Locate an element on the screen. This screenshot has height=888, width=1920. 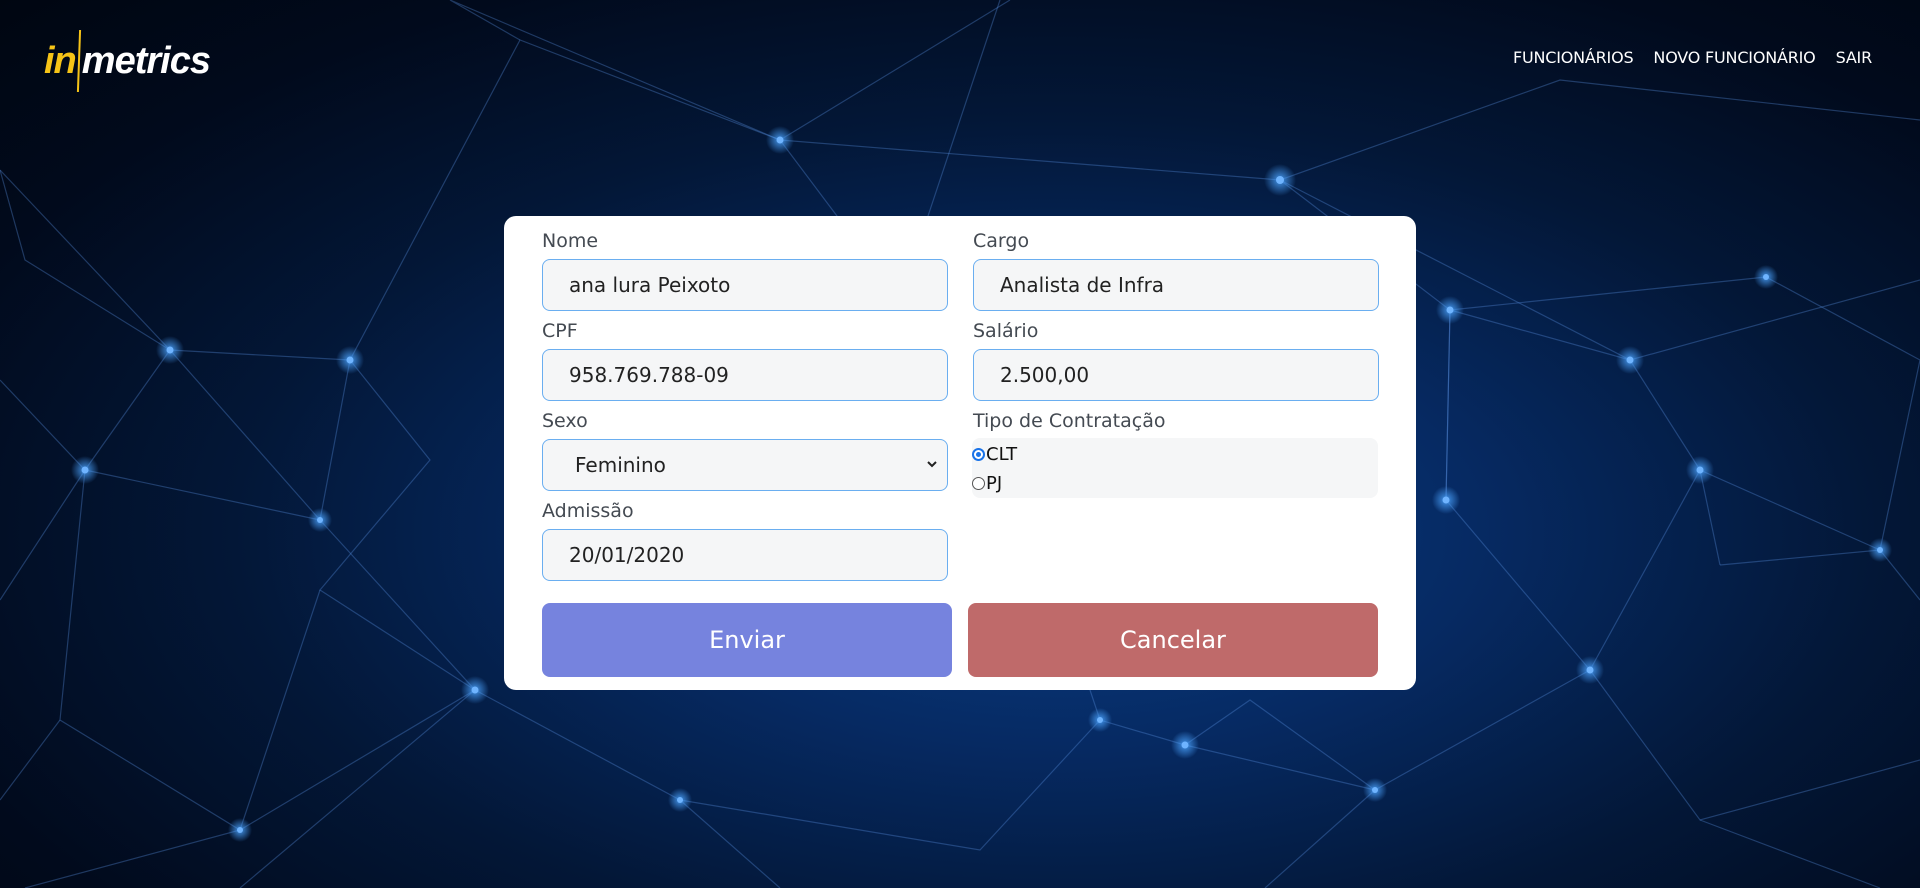
cancelar-button: Cancelar is located at coordinates (1173, 640).